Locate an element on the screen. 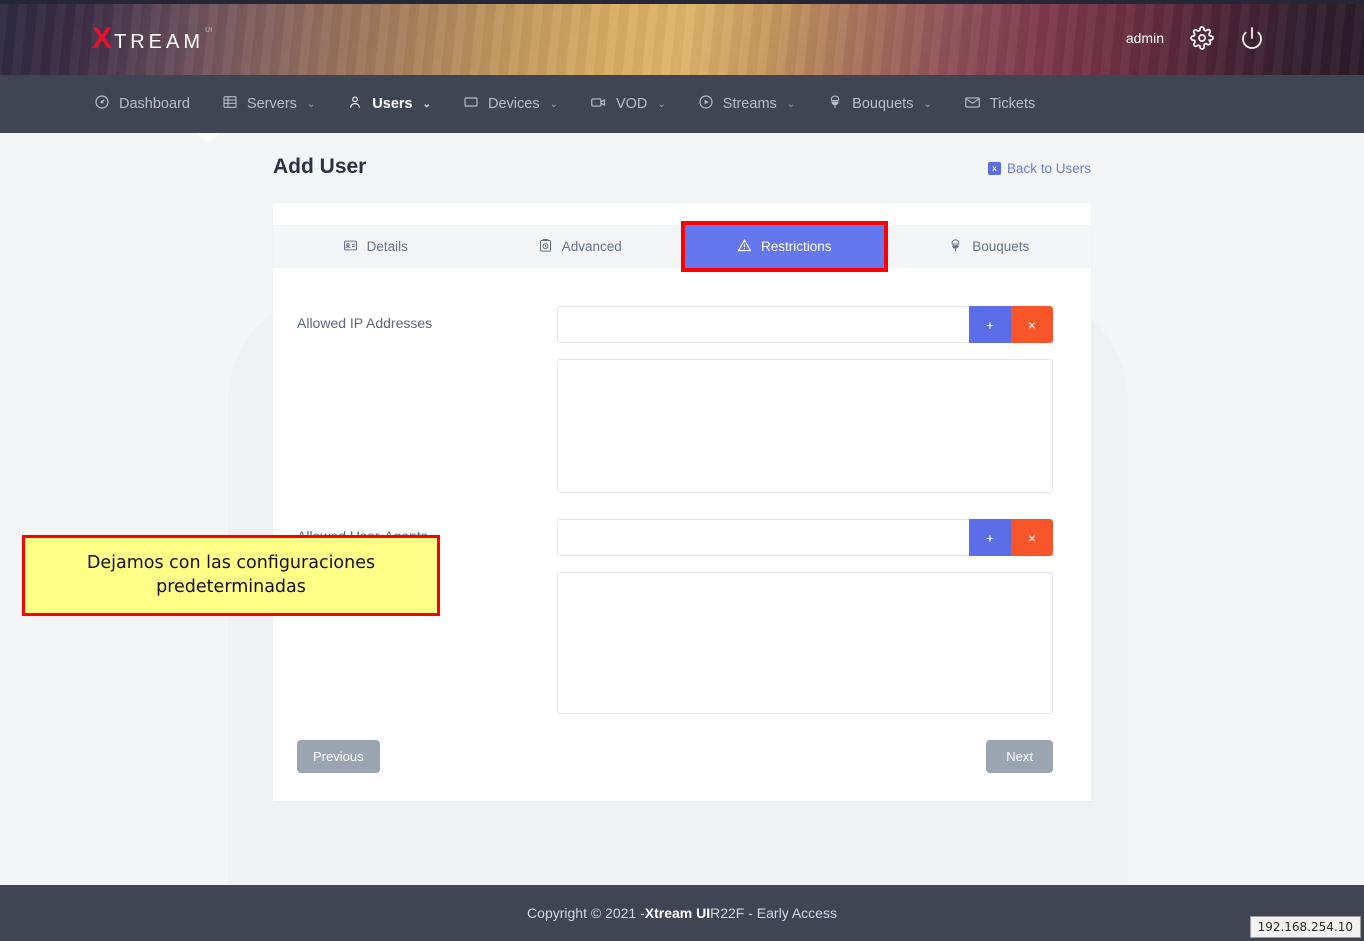 The width and height of the screenshot is (1364, 941). gear-icon is located at coordinates (1202, 37).